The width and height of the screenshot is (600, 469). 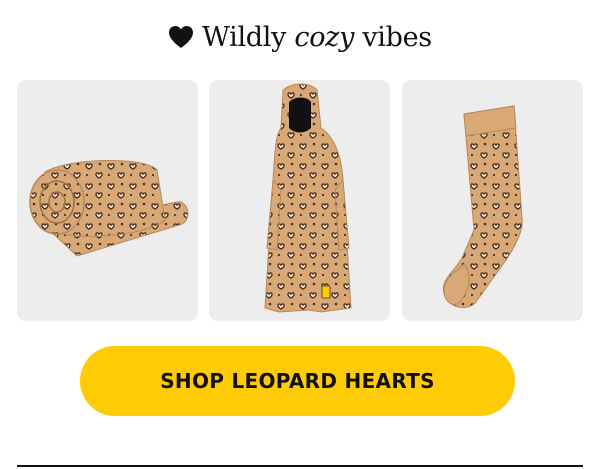 What do you see at coordinates (297, 381) in the screenshot?
I see `shop-leopard-hearts-button: SHOP LEOPARD HEARTS` at bounding box center [297, 381].